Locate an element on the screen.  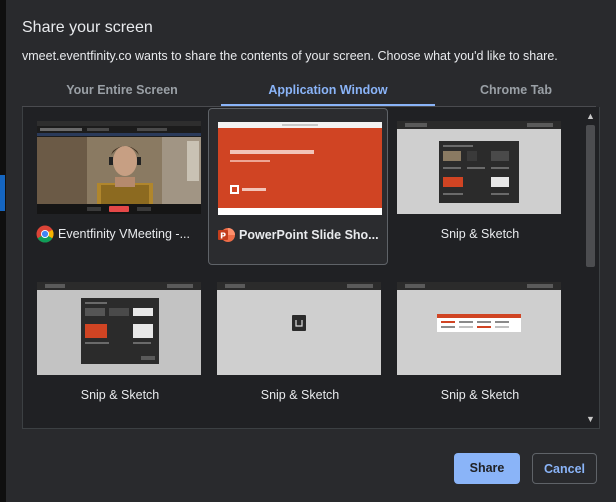
window-item-snip-sketch-4: Snip & Sketch is located at coordinates (478, 347).